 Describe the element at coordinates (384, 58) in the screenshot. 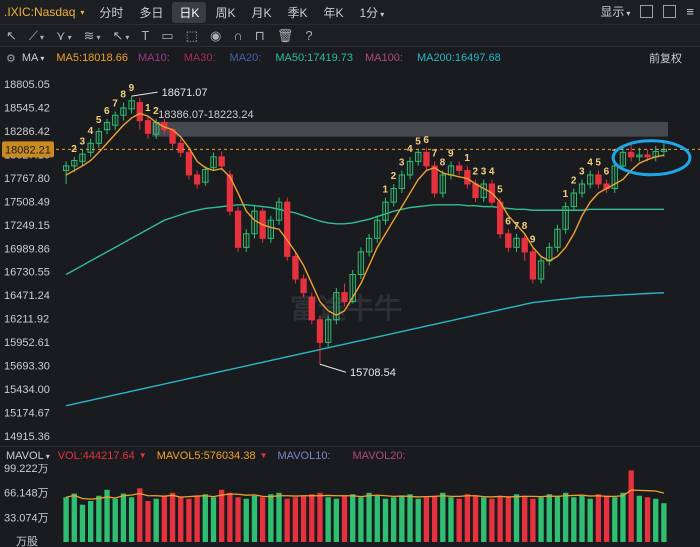

I see `ma100-value: MA100:` at that location.